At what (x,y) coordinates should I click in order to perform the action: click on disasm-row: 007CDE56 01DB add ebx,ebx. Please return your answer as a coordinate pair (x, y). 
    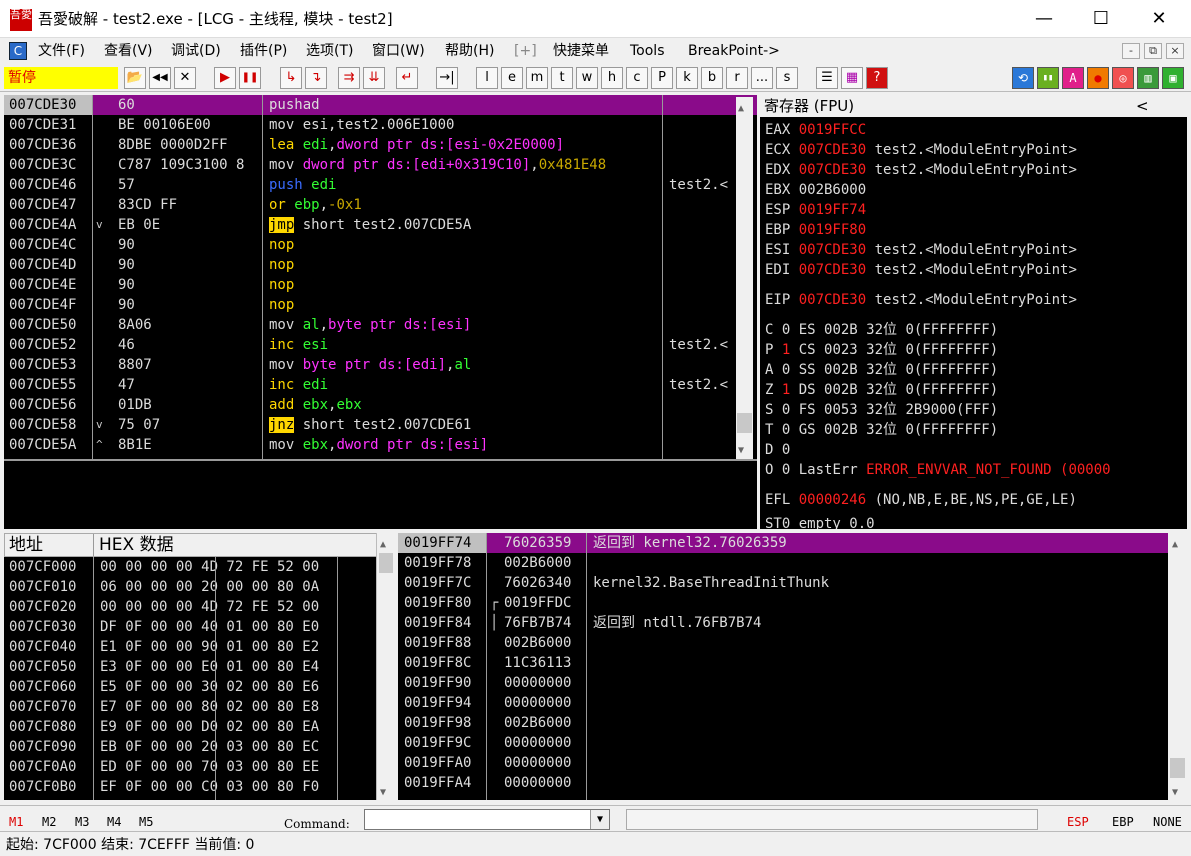
    Looking at the image, I should click on (380, 405).